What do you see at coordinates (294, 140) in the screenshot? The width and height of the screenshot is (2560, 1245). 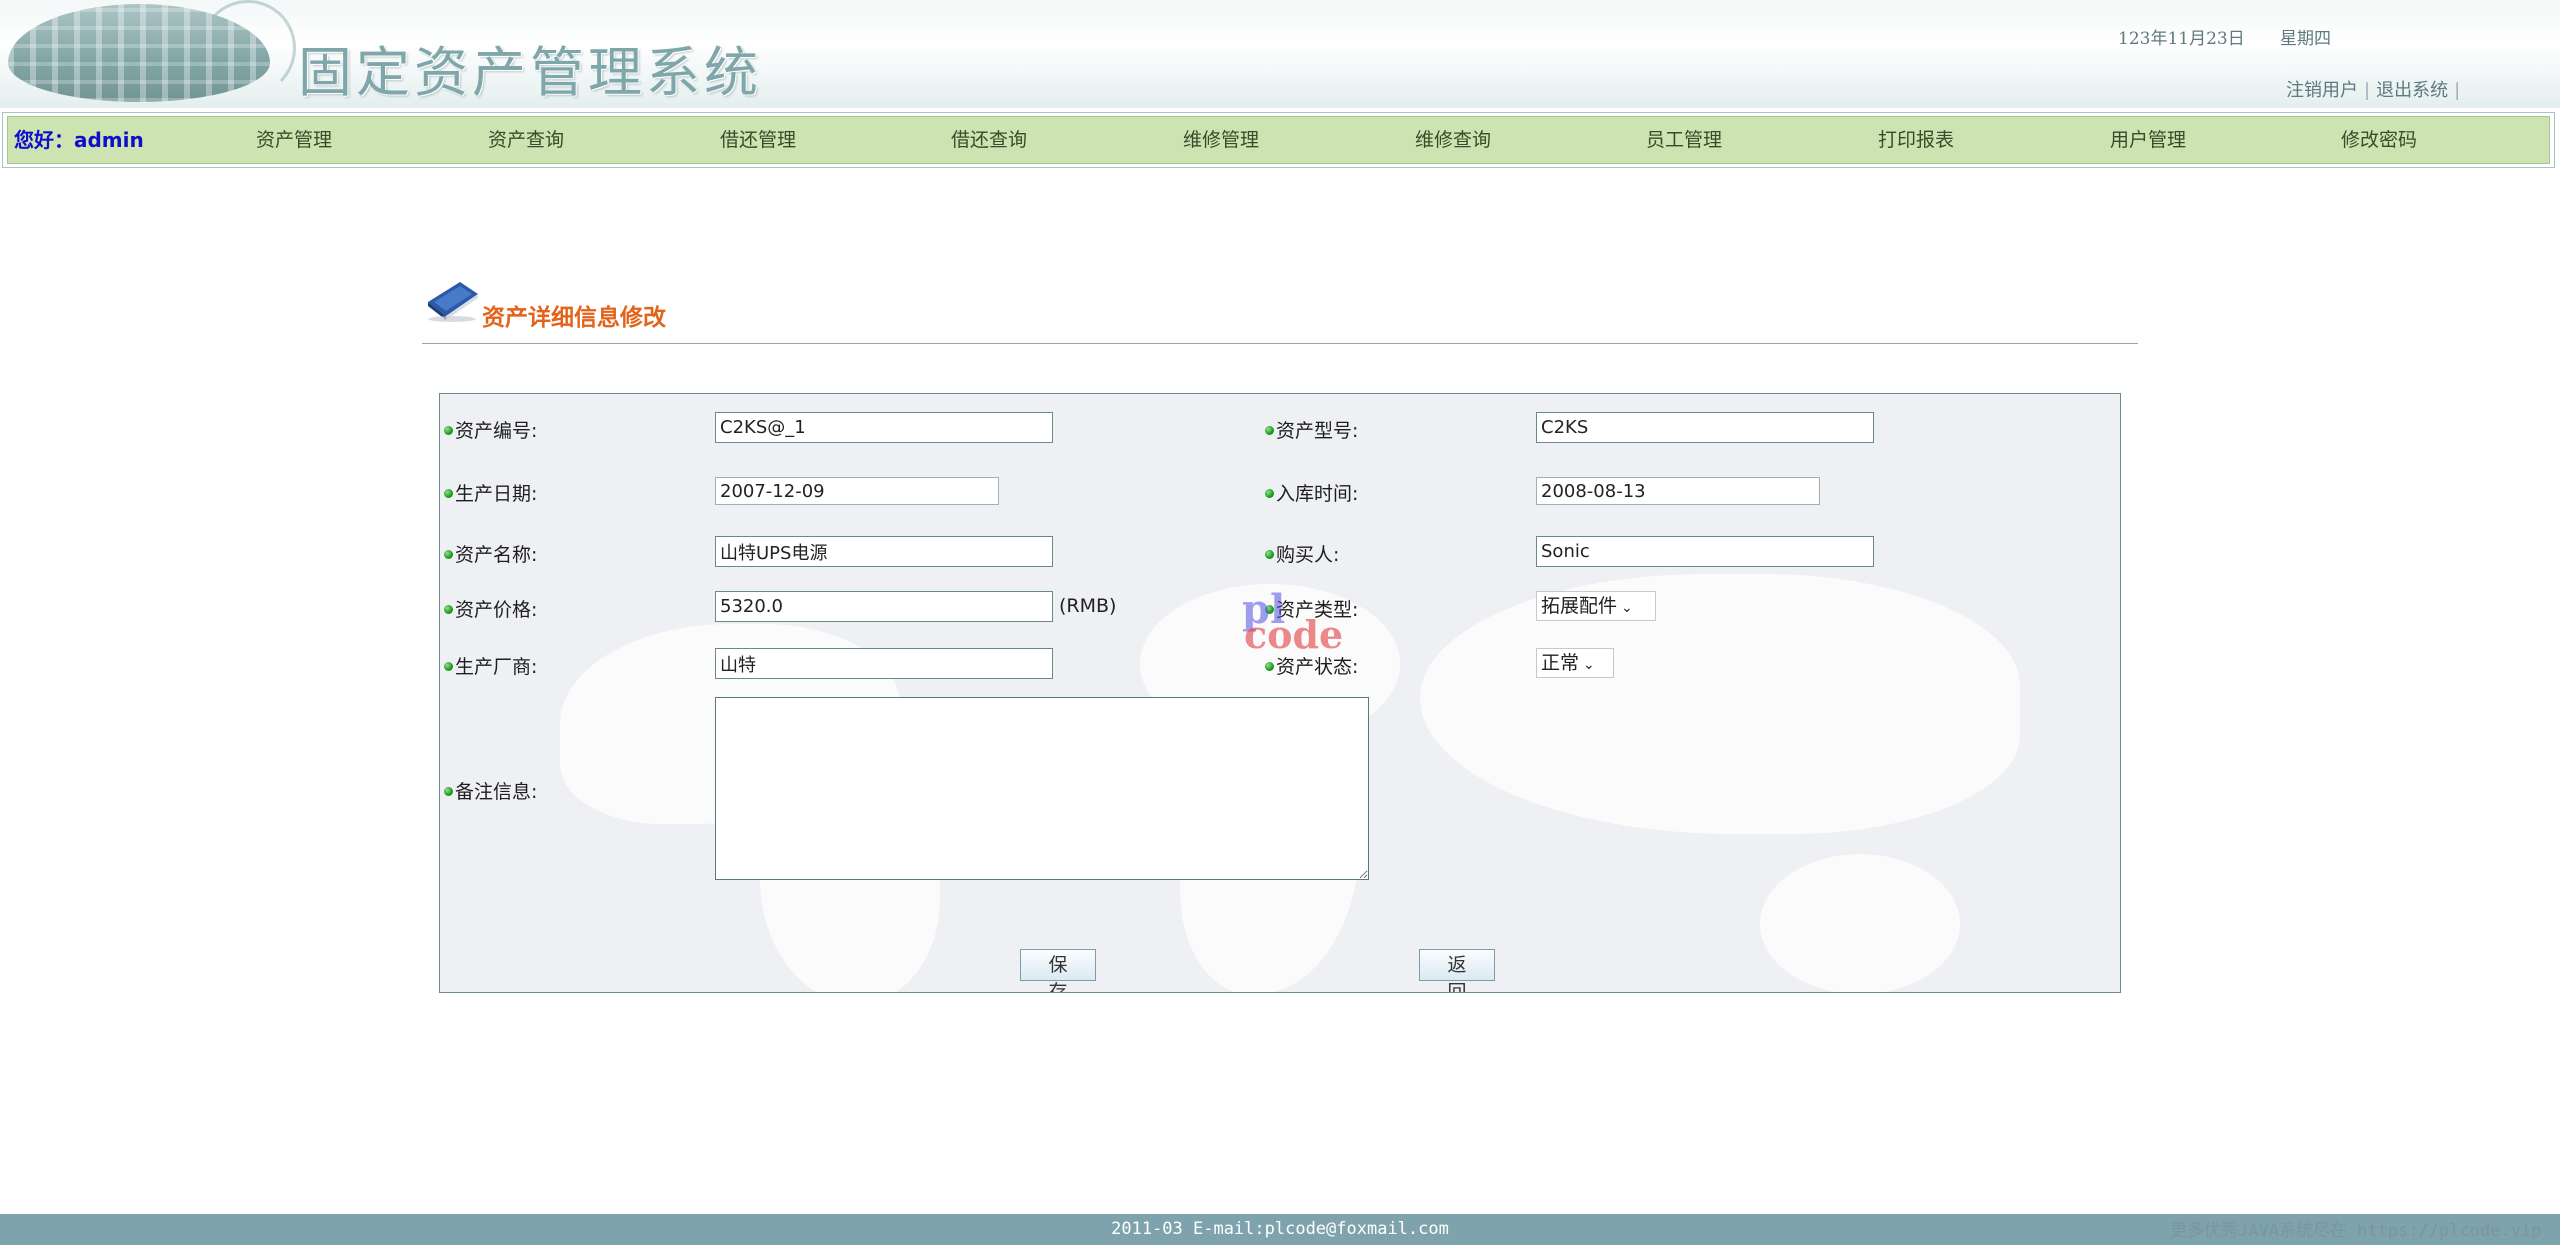 I see `nav-item-asset-manage: 资产管理` at bounding box center [294, 140].